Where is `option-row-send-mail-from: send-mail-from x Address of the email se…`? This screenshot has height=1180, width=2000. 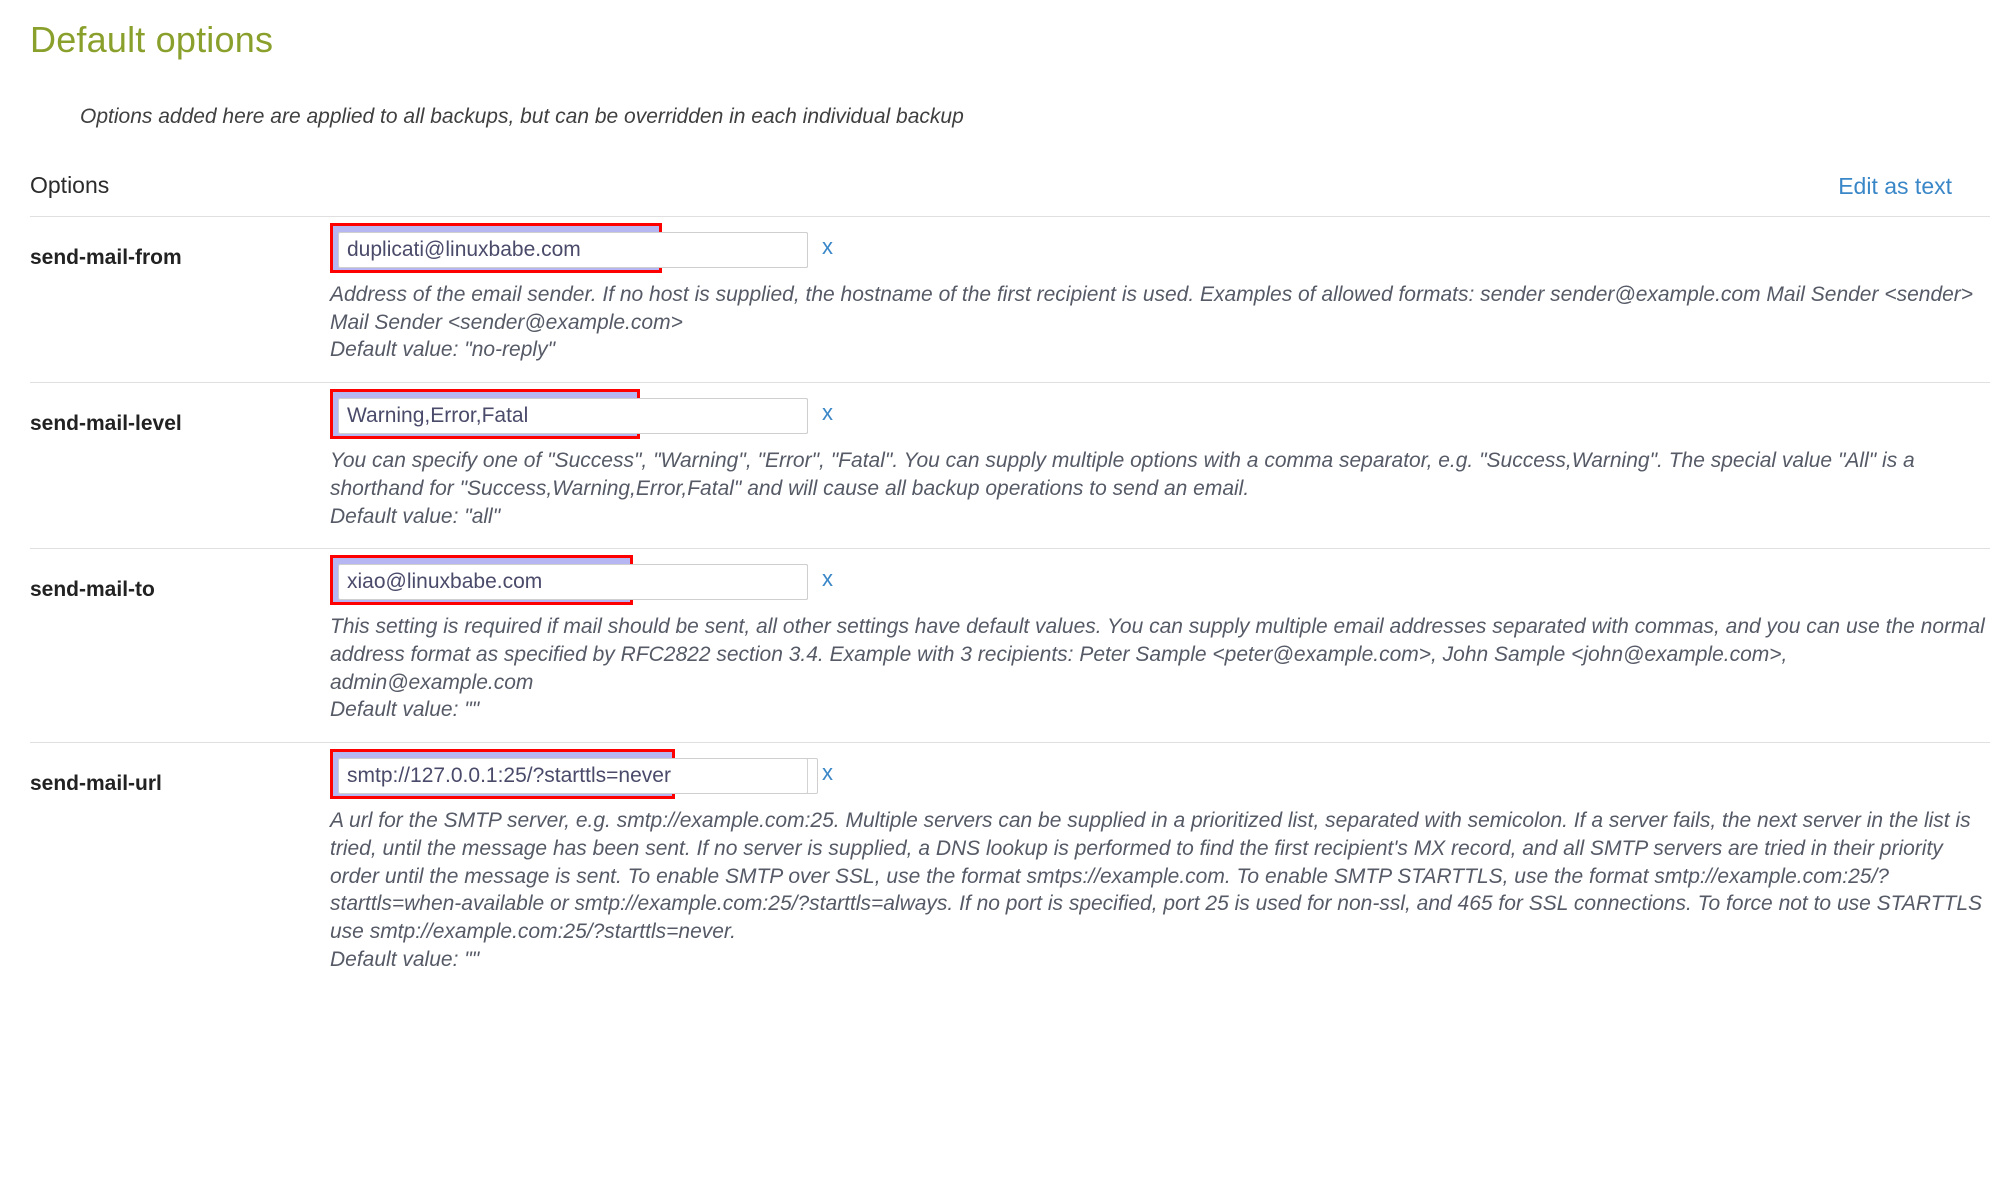 option-row-send-mail-from: send-mail-from x Address of the email se… is located at coordinates (1010, 299).